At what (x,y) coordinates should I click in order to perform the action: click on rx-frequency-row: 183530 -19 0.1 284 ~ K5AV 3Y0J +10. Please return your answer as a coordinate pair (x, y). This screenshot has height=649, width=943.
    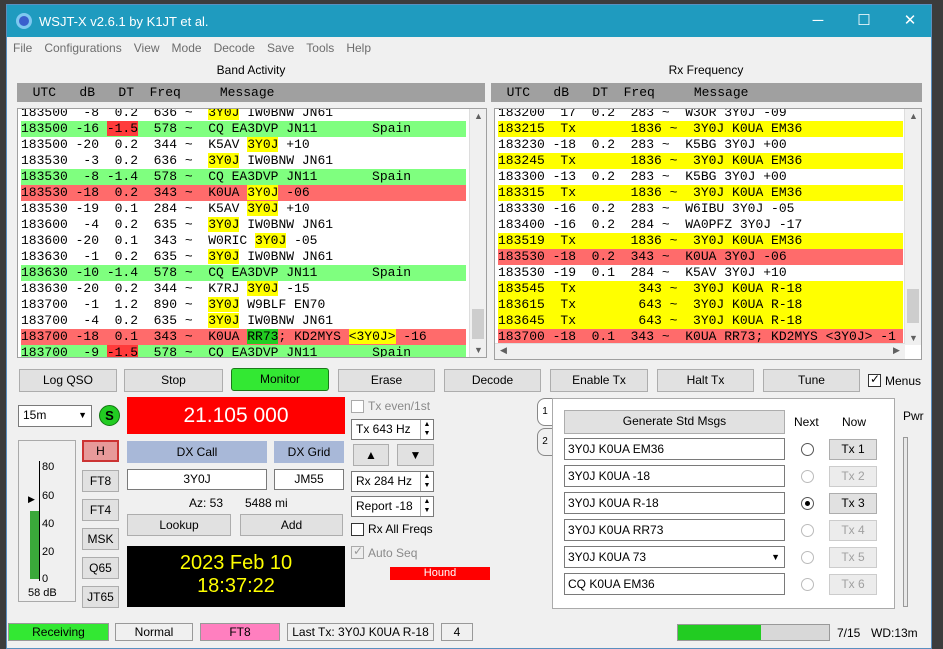
    Looking at the image, I should click on (700, 273).